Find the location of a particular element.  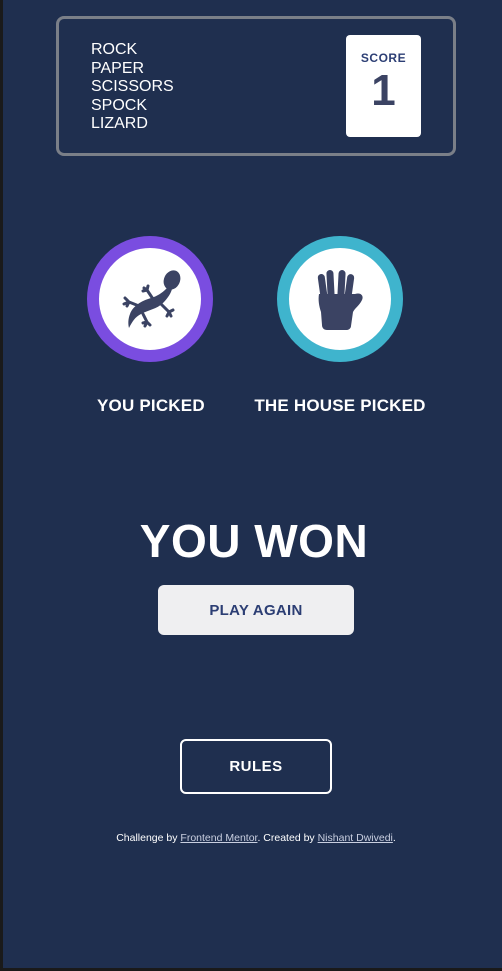

lizard-icon is located at coordinates (151, 299).